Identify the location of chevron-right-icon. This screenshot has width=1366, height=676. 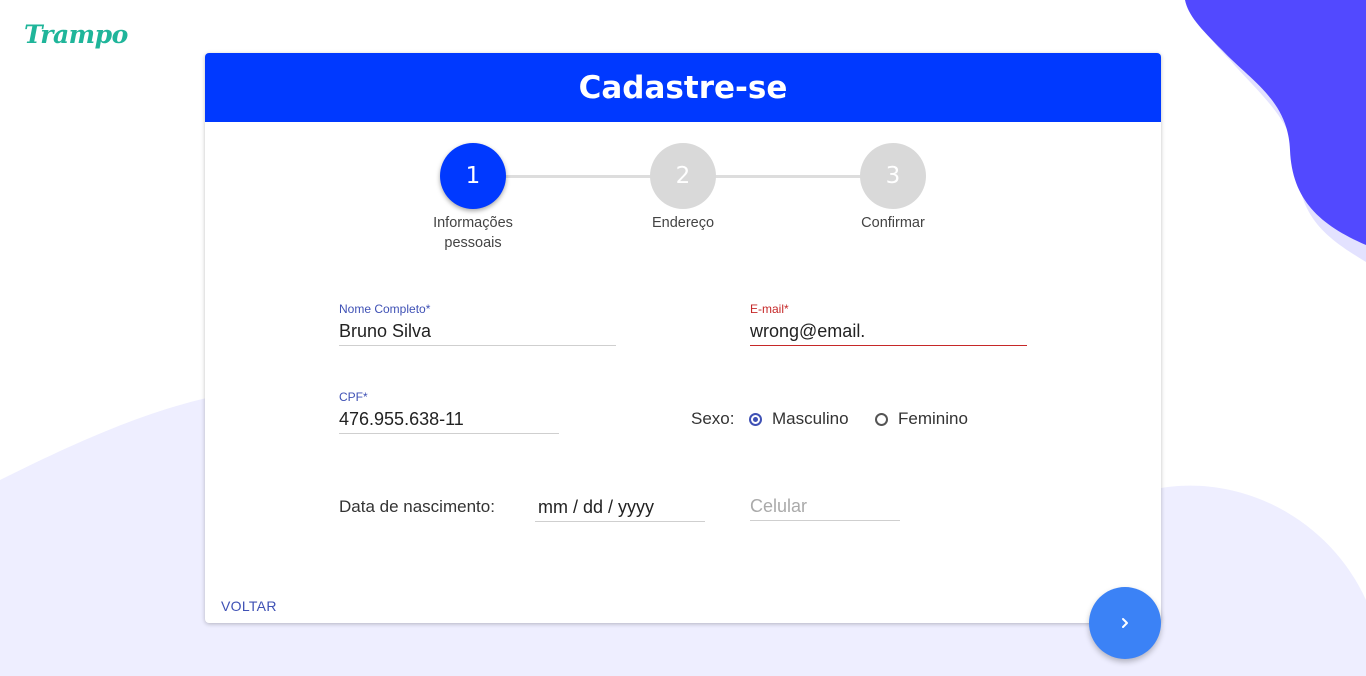
(1125, 623).